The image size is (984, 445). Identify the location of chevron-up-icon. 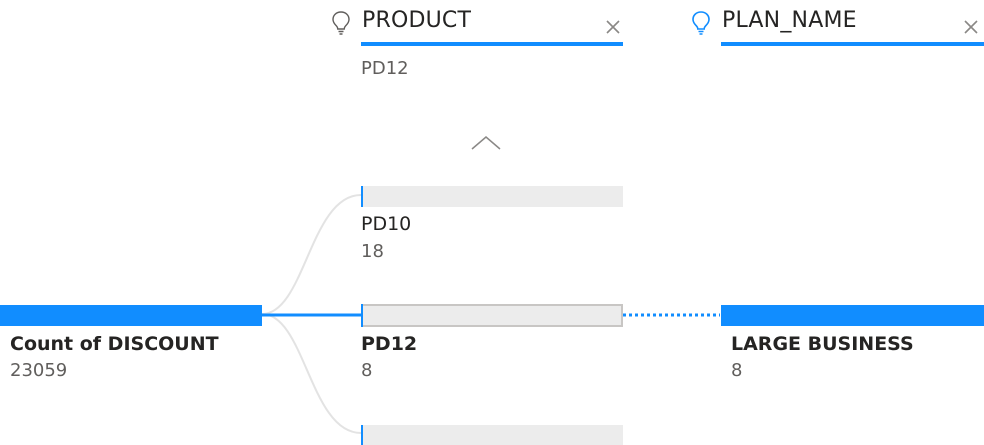
(486, 143).